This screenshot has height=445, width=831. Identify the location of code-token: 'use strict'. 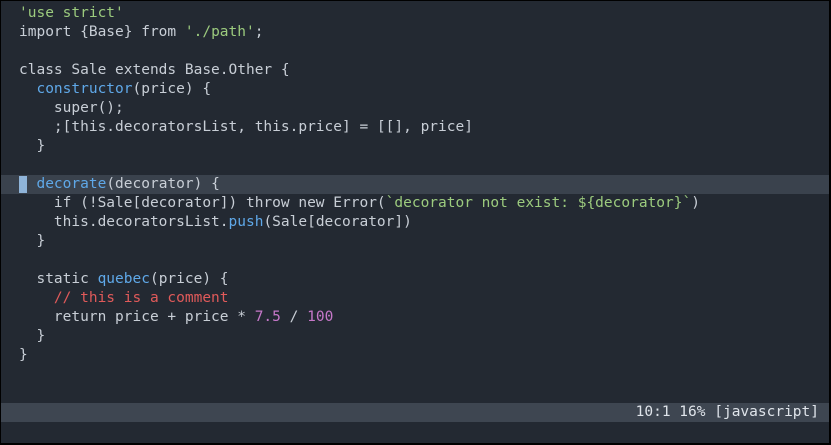
(71, 13).